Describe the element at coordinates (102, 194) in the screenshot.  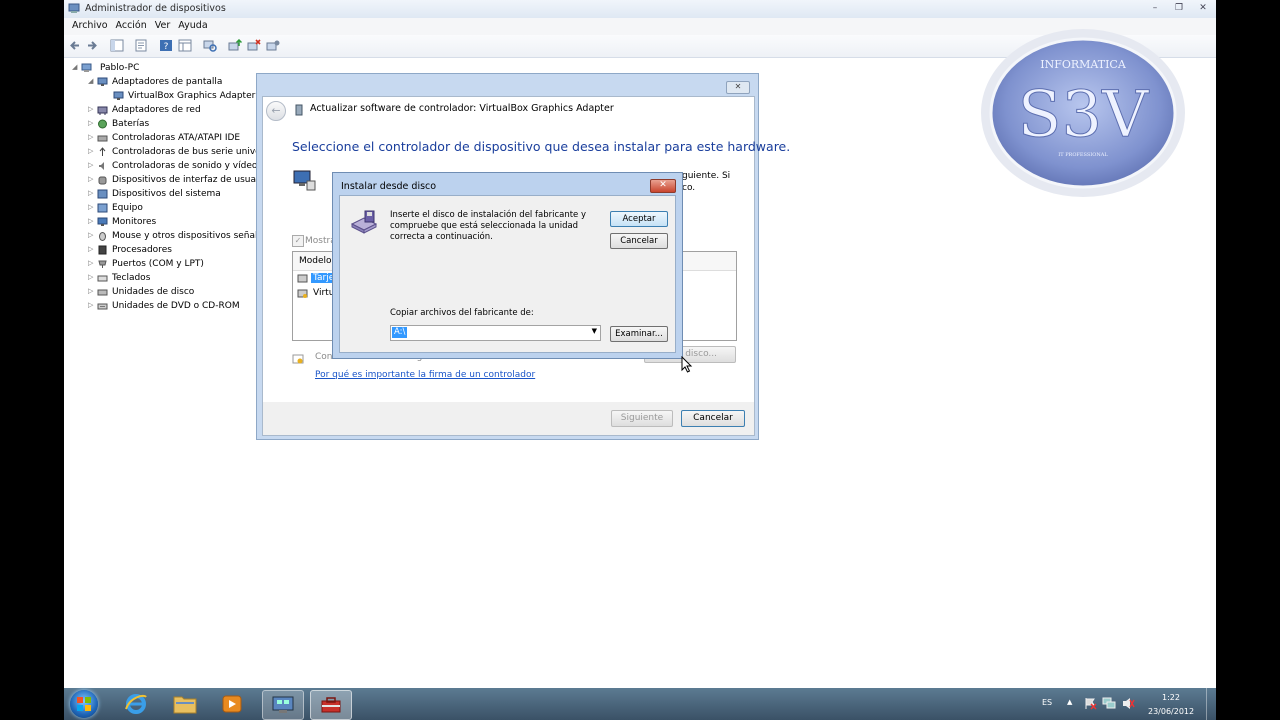
I see `system-device-icon` at that location.